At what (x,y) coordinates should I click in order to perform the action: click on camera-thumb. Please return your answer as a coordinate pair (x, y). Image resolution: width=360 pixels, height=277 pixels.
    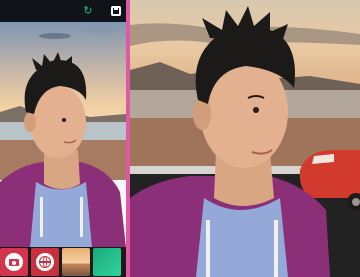
    Looking at the image, I should click on (14, 262).